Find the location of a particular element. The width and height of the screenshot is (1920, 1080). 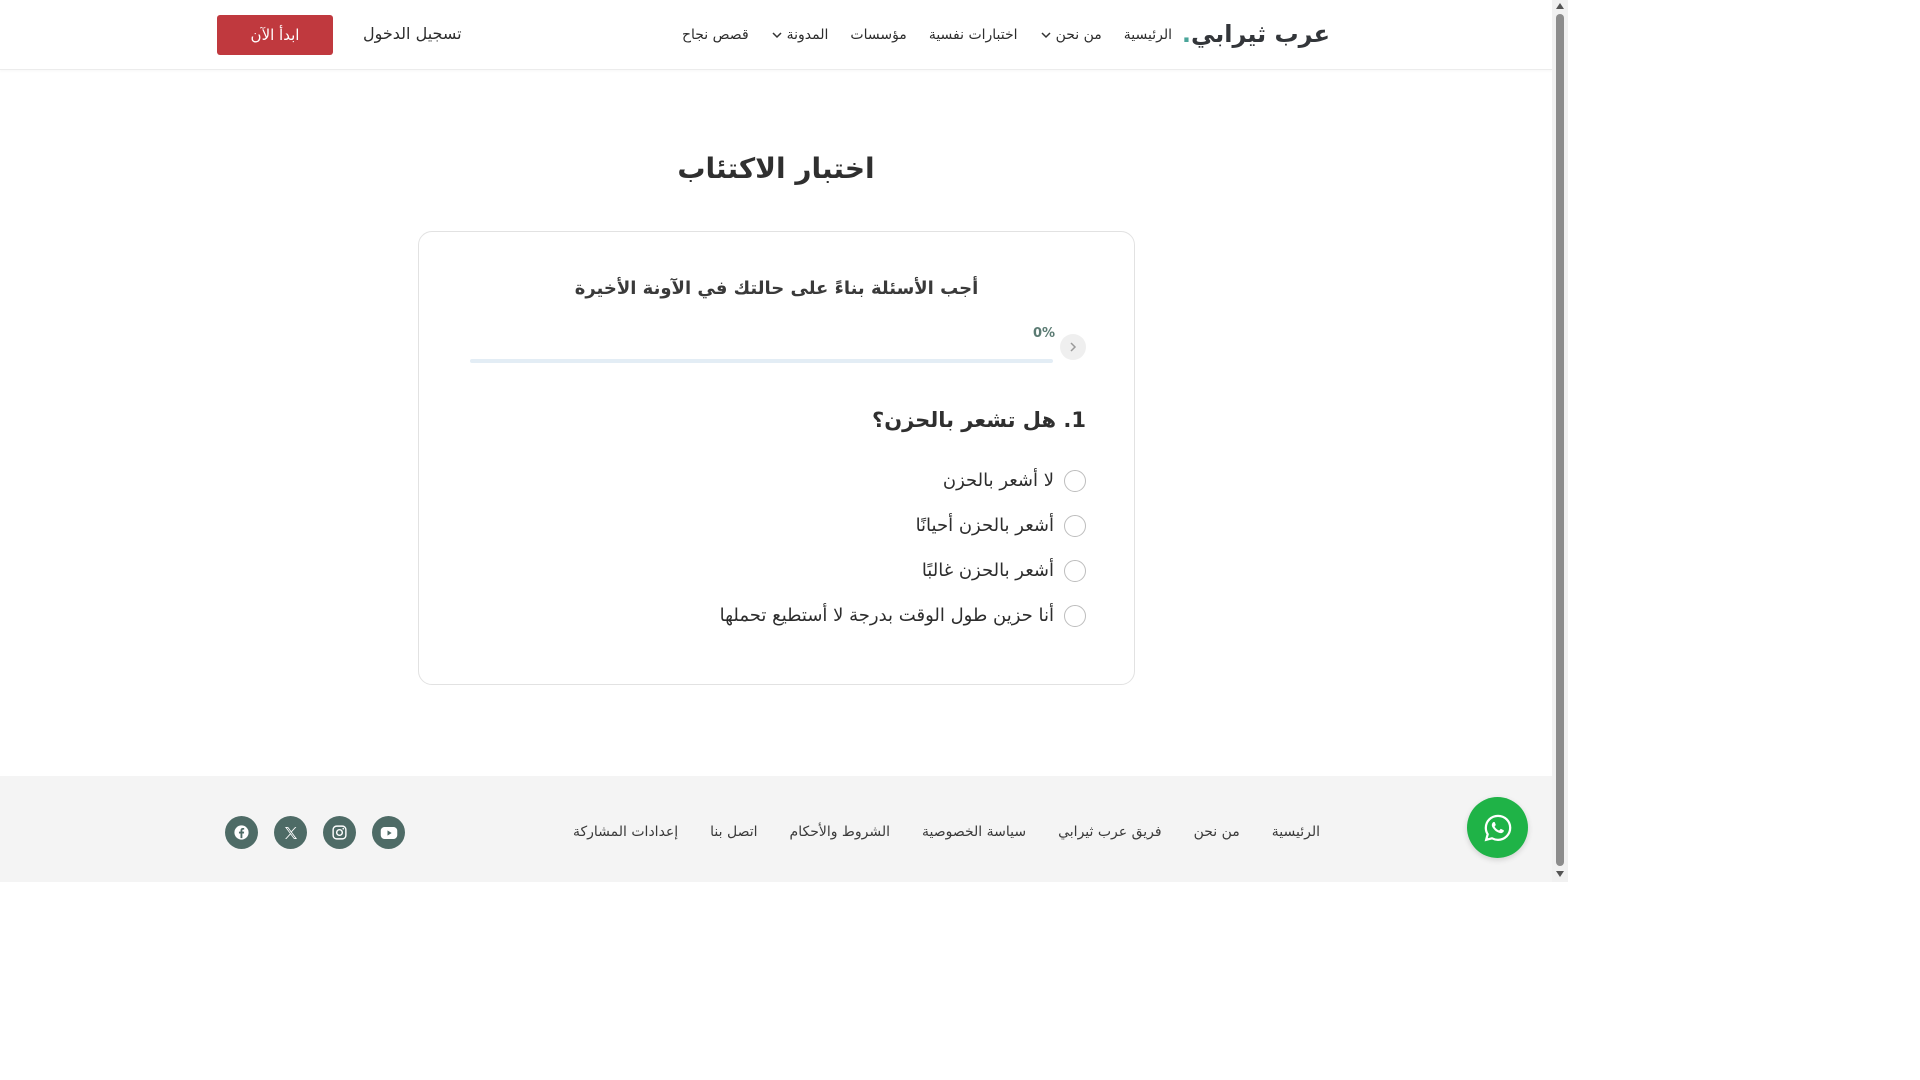

start-now-button: ابدأ الآن is located at coordinates (275, 35).